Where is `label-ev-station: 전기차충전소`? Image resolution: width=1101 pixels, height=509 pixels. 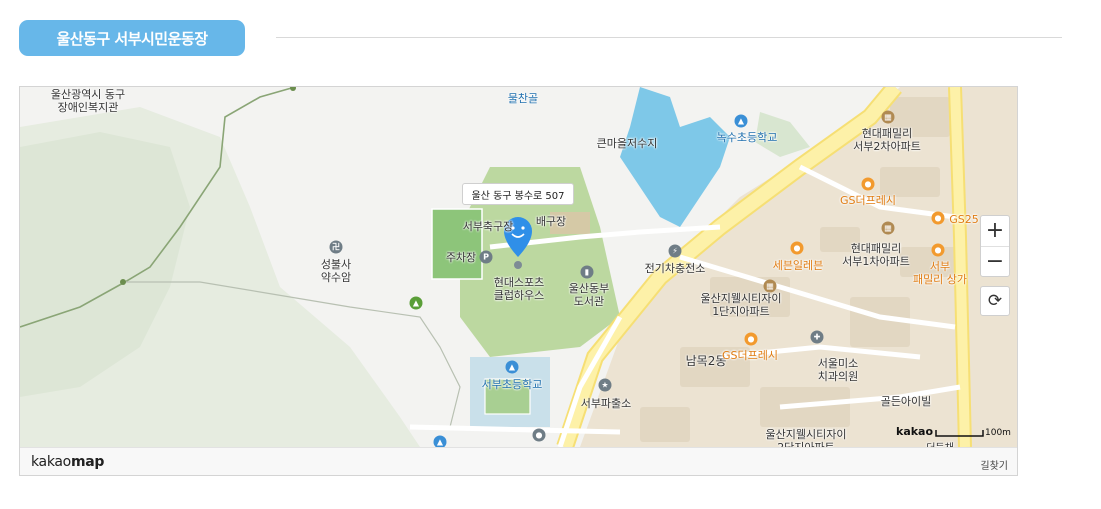 label-ev-station: 전기차충전소 is located at coordinates (675, 268).